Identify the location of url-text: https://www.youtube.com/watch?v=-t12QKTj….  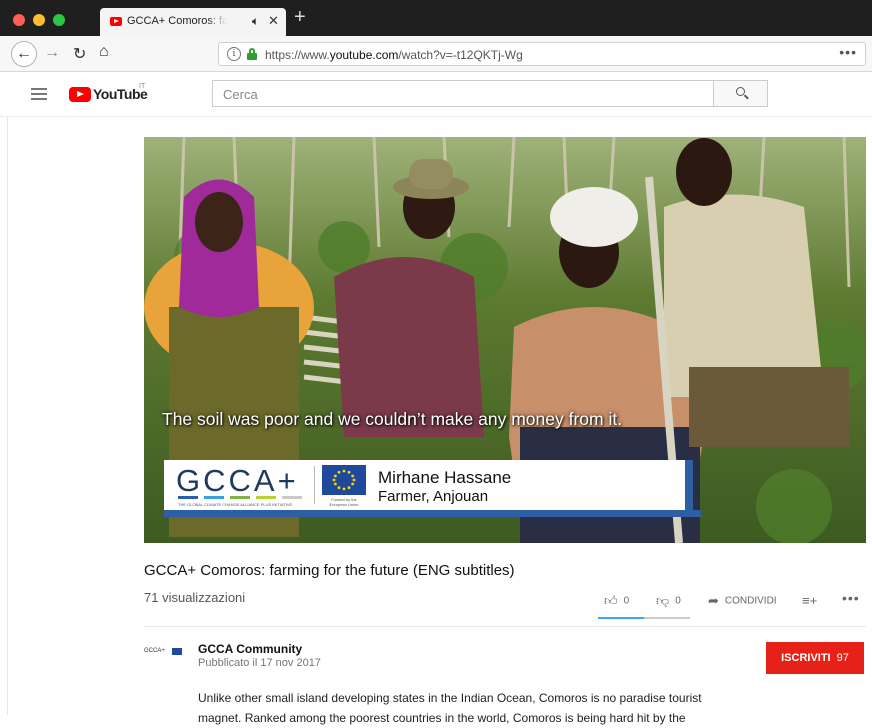
(394, 55).